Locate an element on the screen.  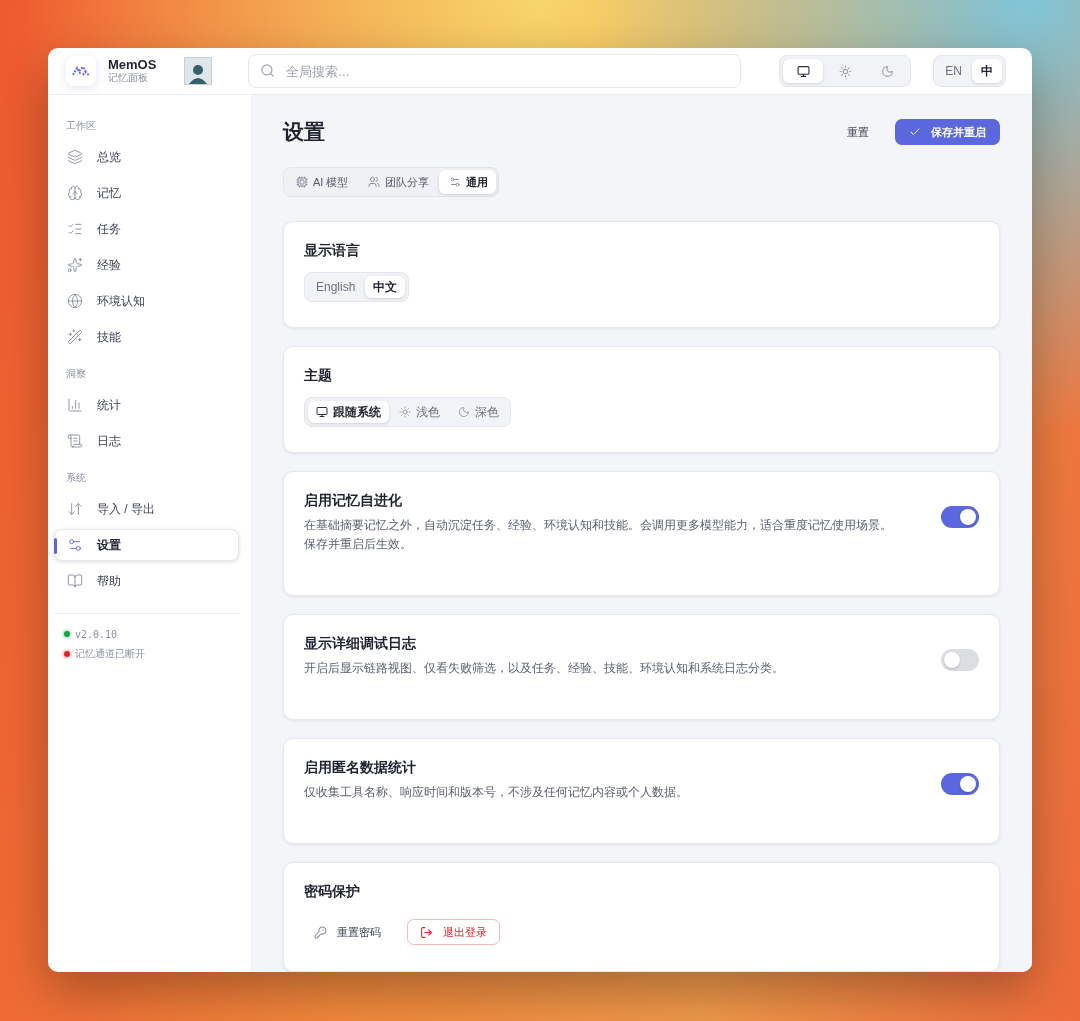
card-title: 启用记忆自进化 is located at coordinates (353, 501).